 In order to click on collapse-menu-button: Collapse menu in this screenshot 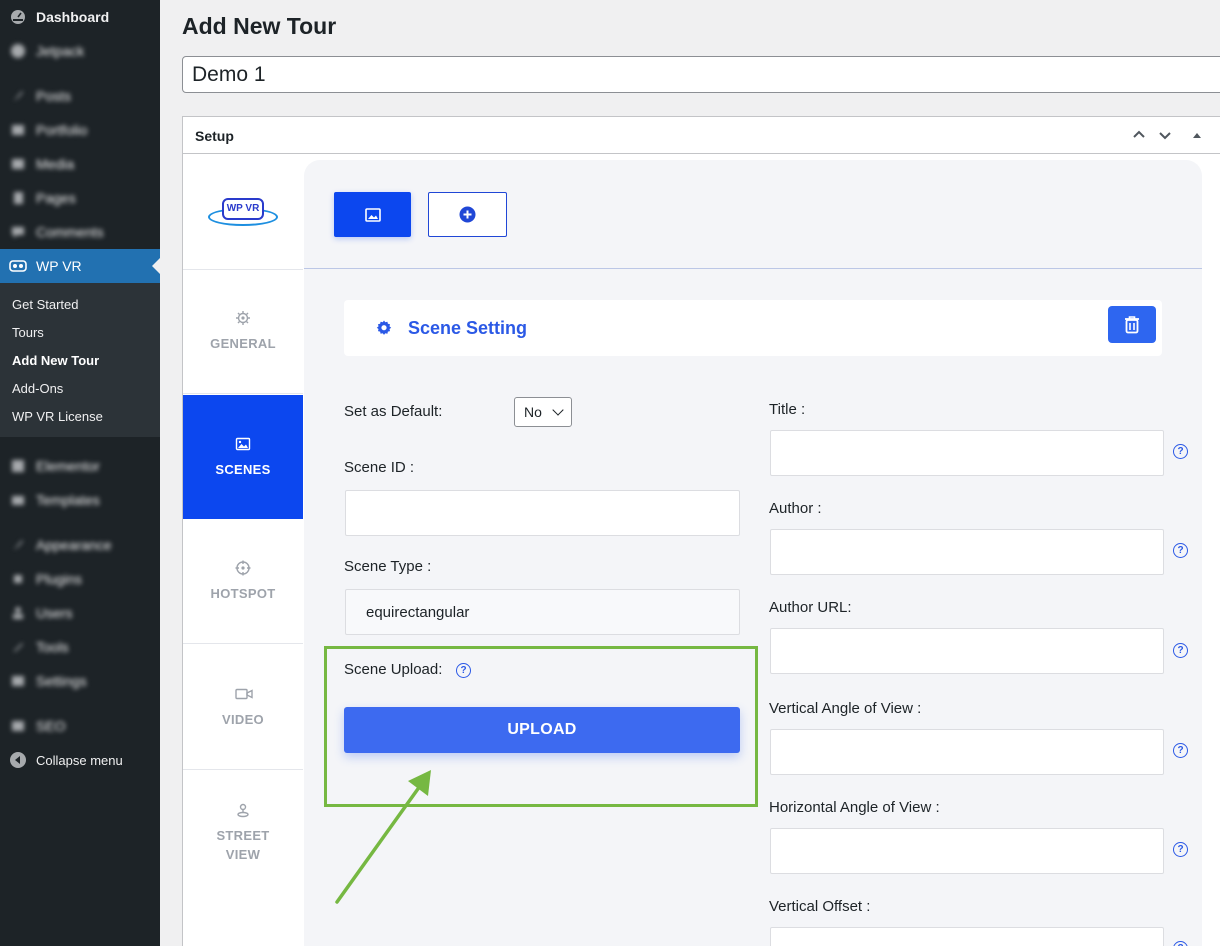, I will do `click(80, 760)`.